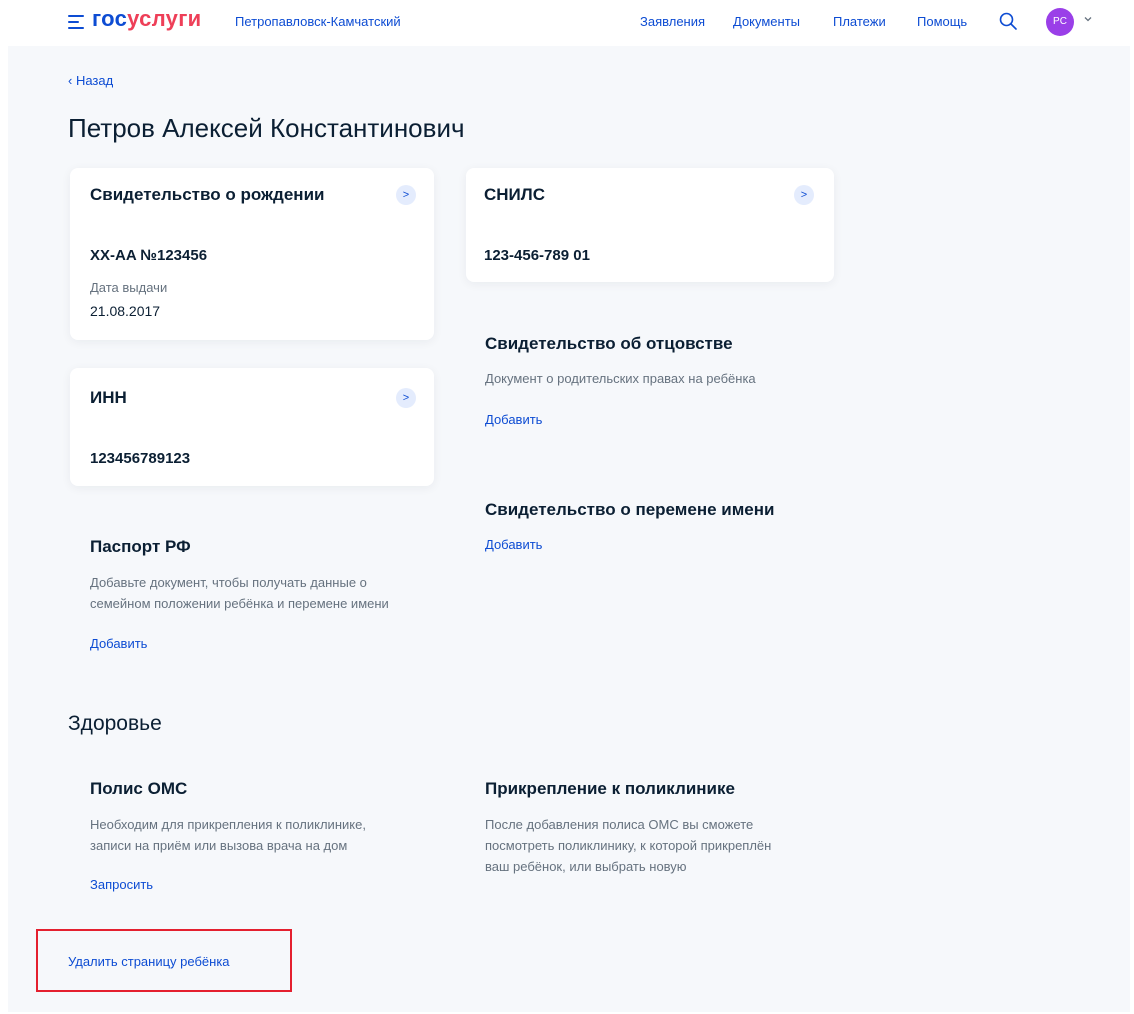  What do you see at coordinates (672, 21) in the screenshot?
I see `nav-applications: Заявления` at bounding box center [672, 21].